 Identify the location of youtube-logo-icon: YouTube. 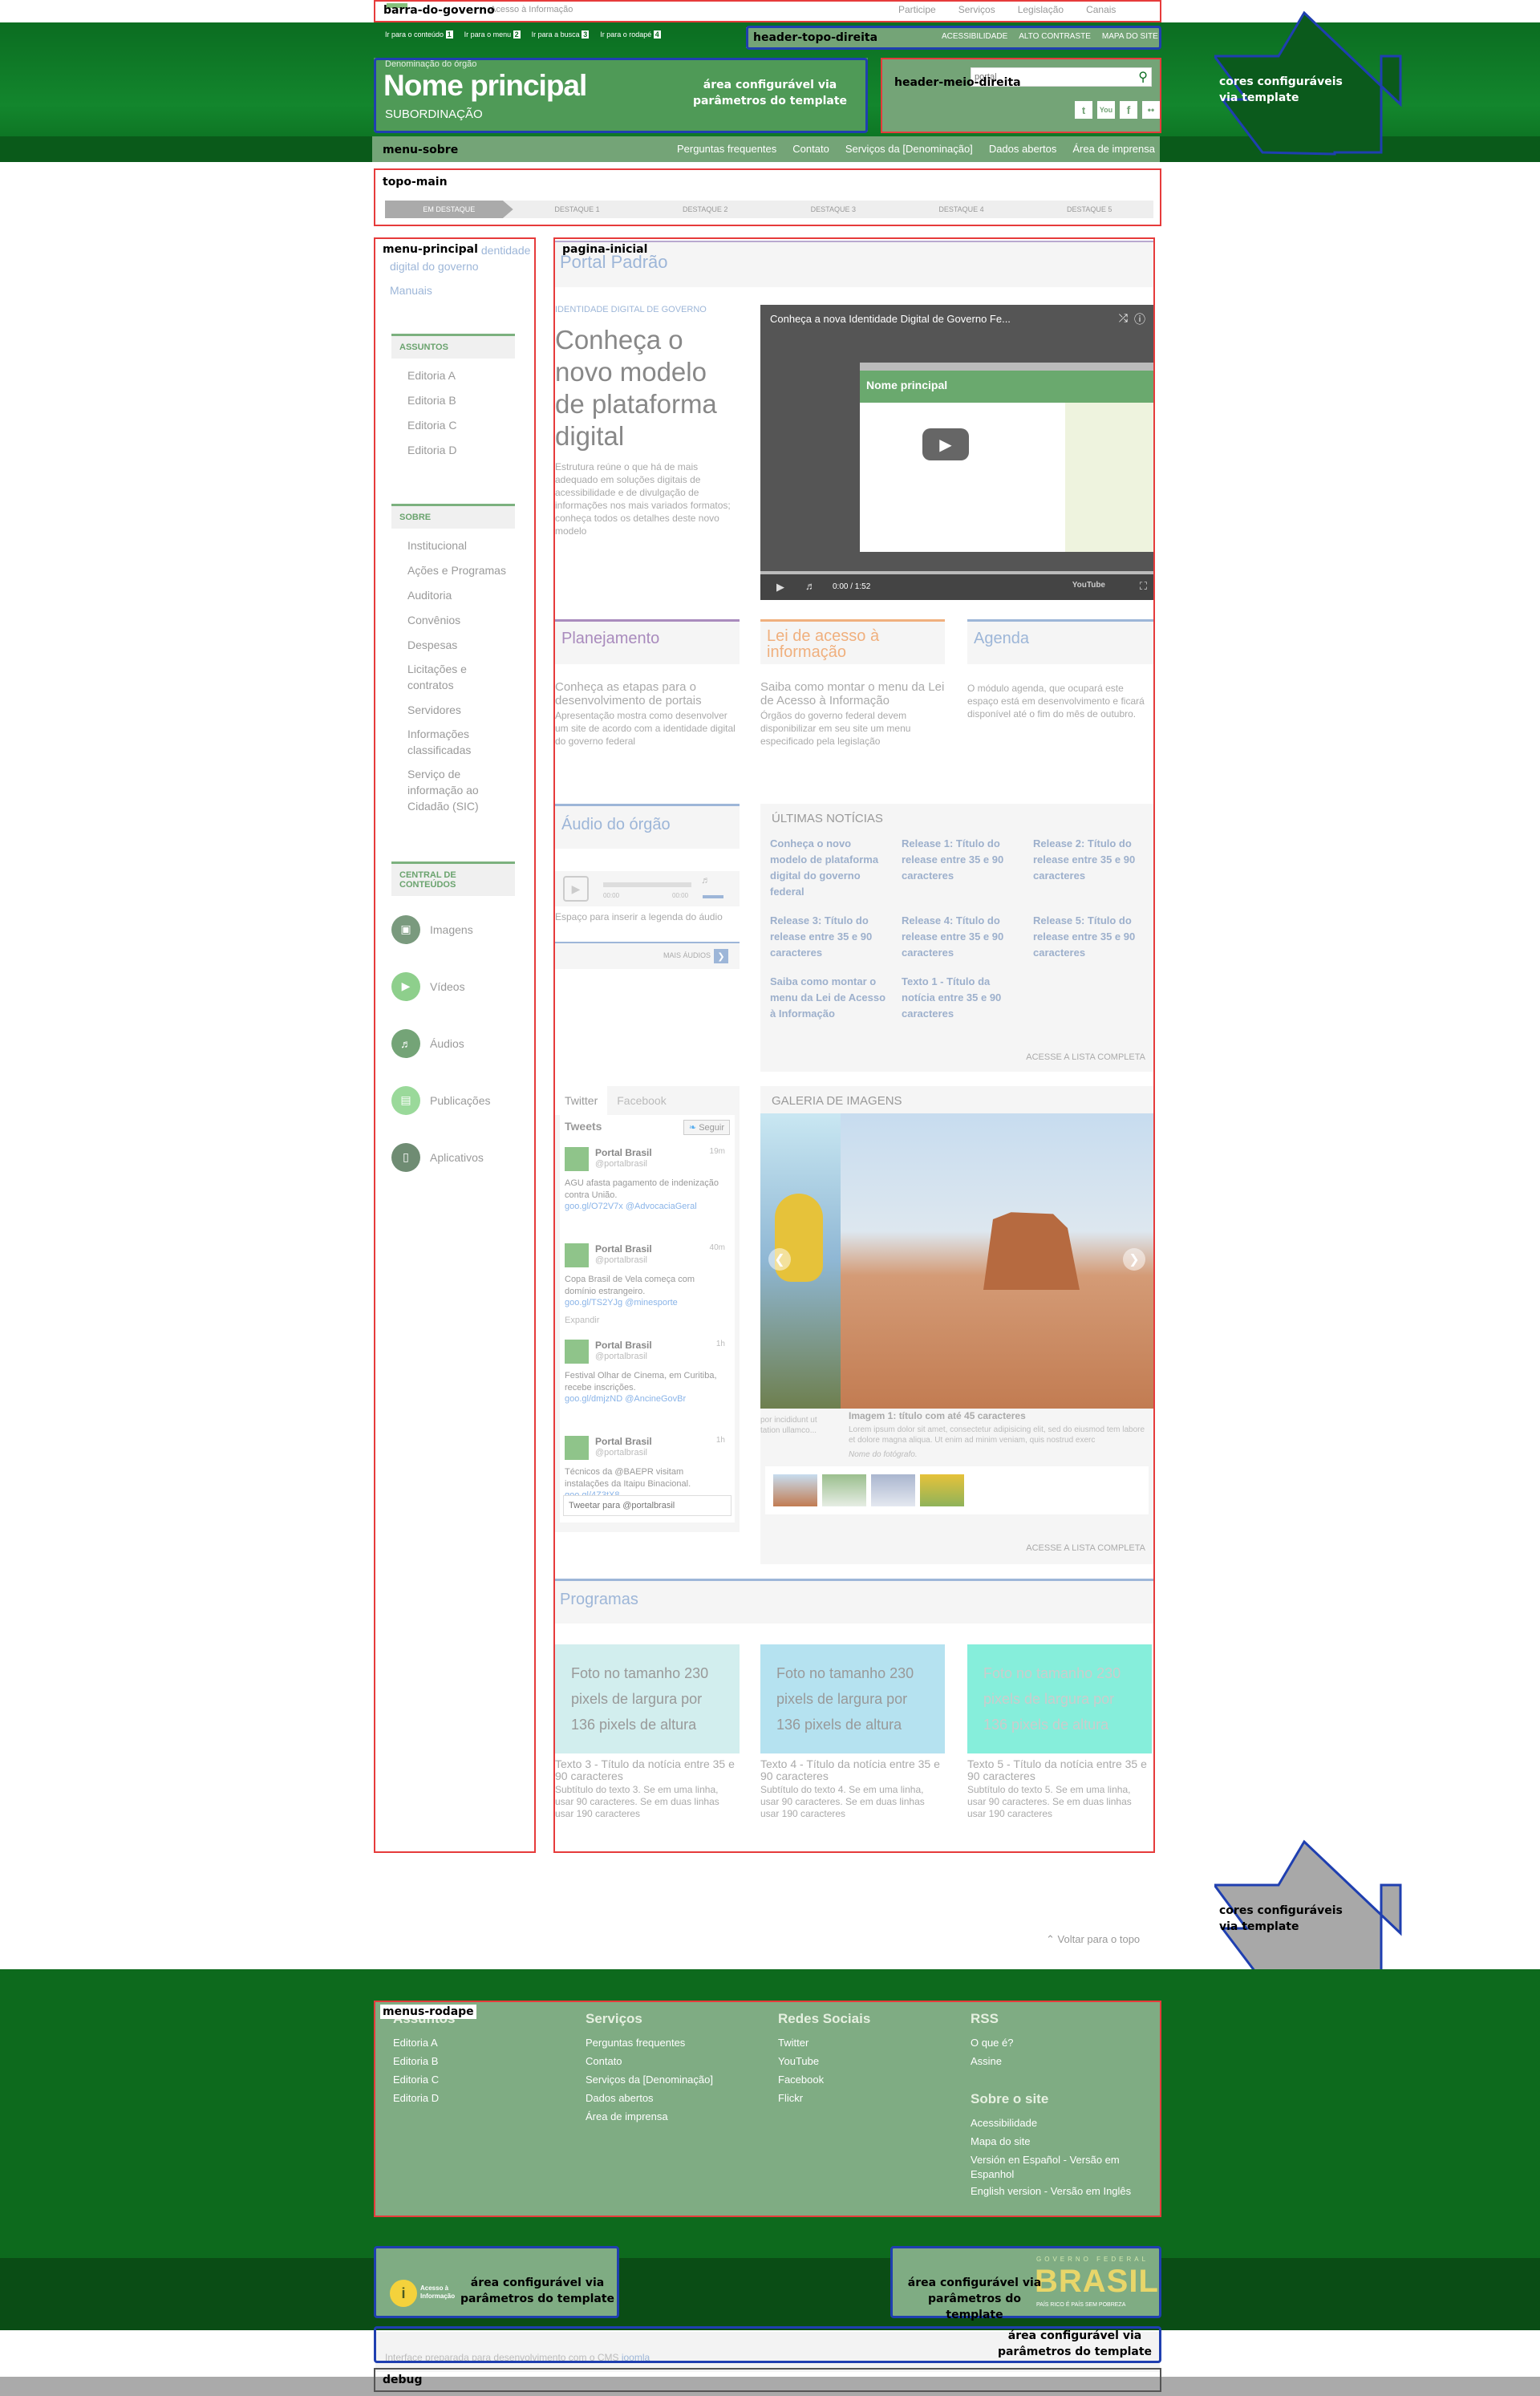
(1088, 585).